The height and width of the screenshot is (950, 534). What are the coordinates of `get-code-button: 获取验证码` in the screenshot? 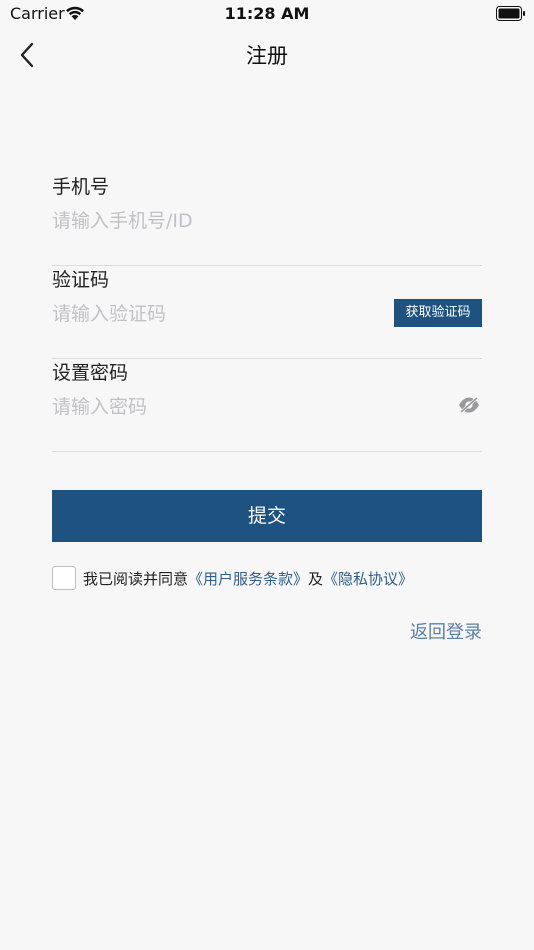 It's located at (438, 313).